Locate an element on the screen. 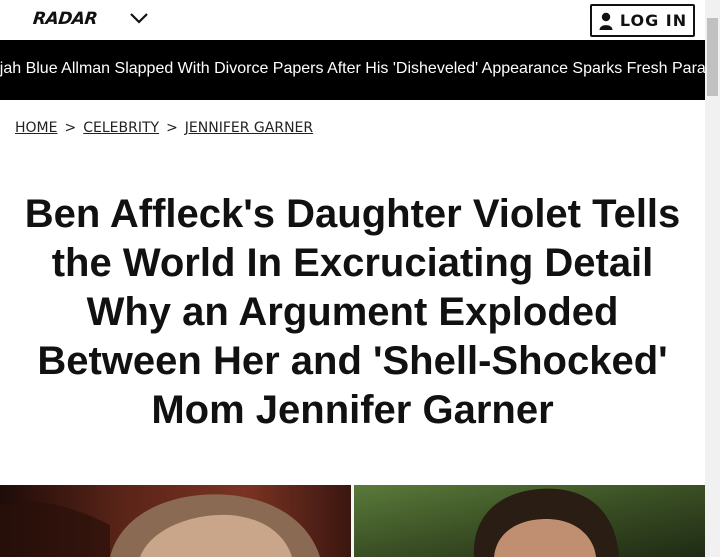  hero-photo-right is located at coordinates (529, 521).